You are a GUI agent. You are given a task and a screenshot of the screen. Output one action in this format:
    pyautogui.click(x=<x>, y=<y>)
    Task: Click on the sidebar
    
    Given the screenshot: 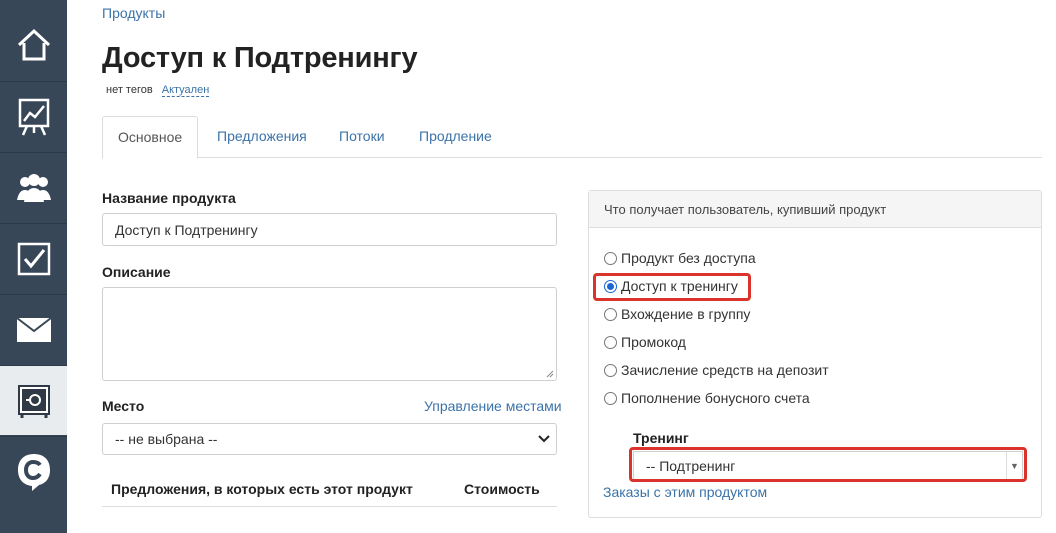 What is the action you would take?
    pyautogui.click(x=33, y=266)
    